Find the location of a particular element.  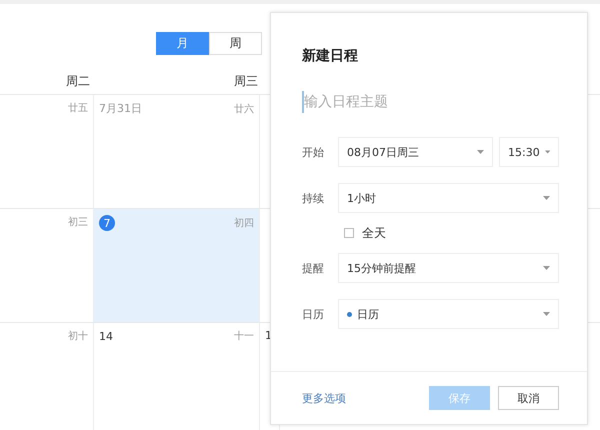

checkbox is located at coordinates (349, 233).